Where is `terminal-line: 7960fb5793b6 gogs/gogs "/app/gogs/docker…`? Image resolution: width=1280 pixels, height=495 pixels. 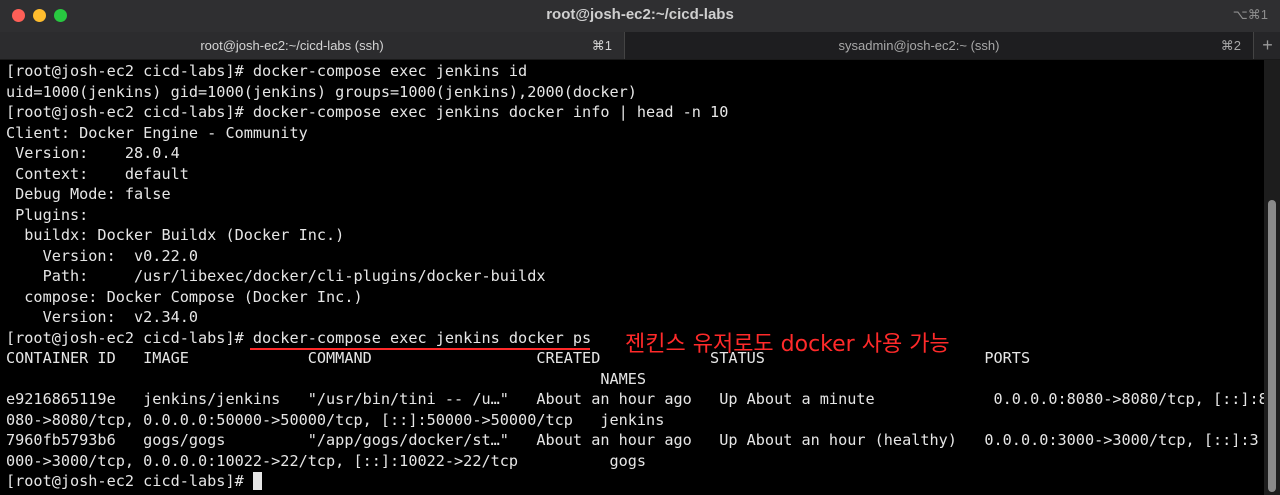 terminal-line: 7960fb5793b6 gogs/gogs "/app/gogs/docker… is located at coordinates (632, 440).